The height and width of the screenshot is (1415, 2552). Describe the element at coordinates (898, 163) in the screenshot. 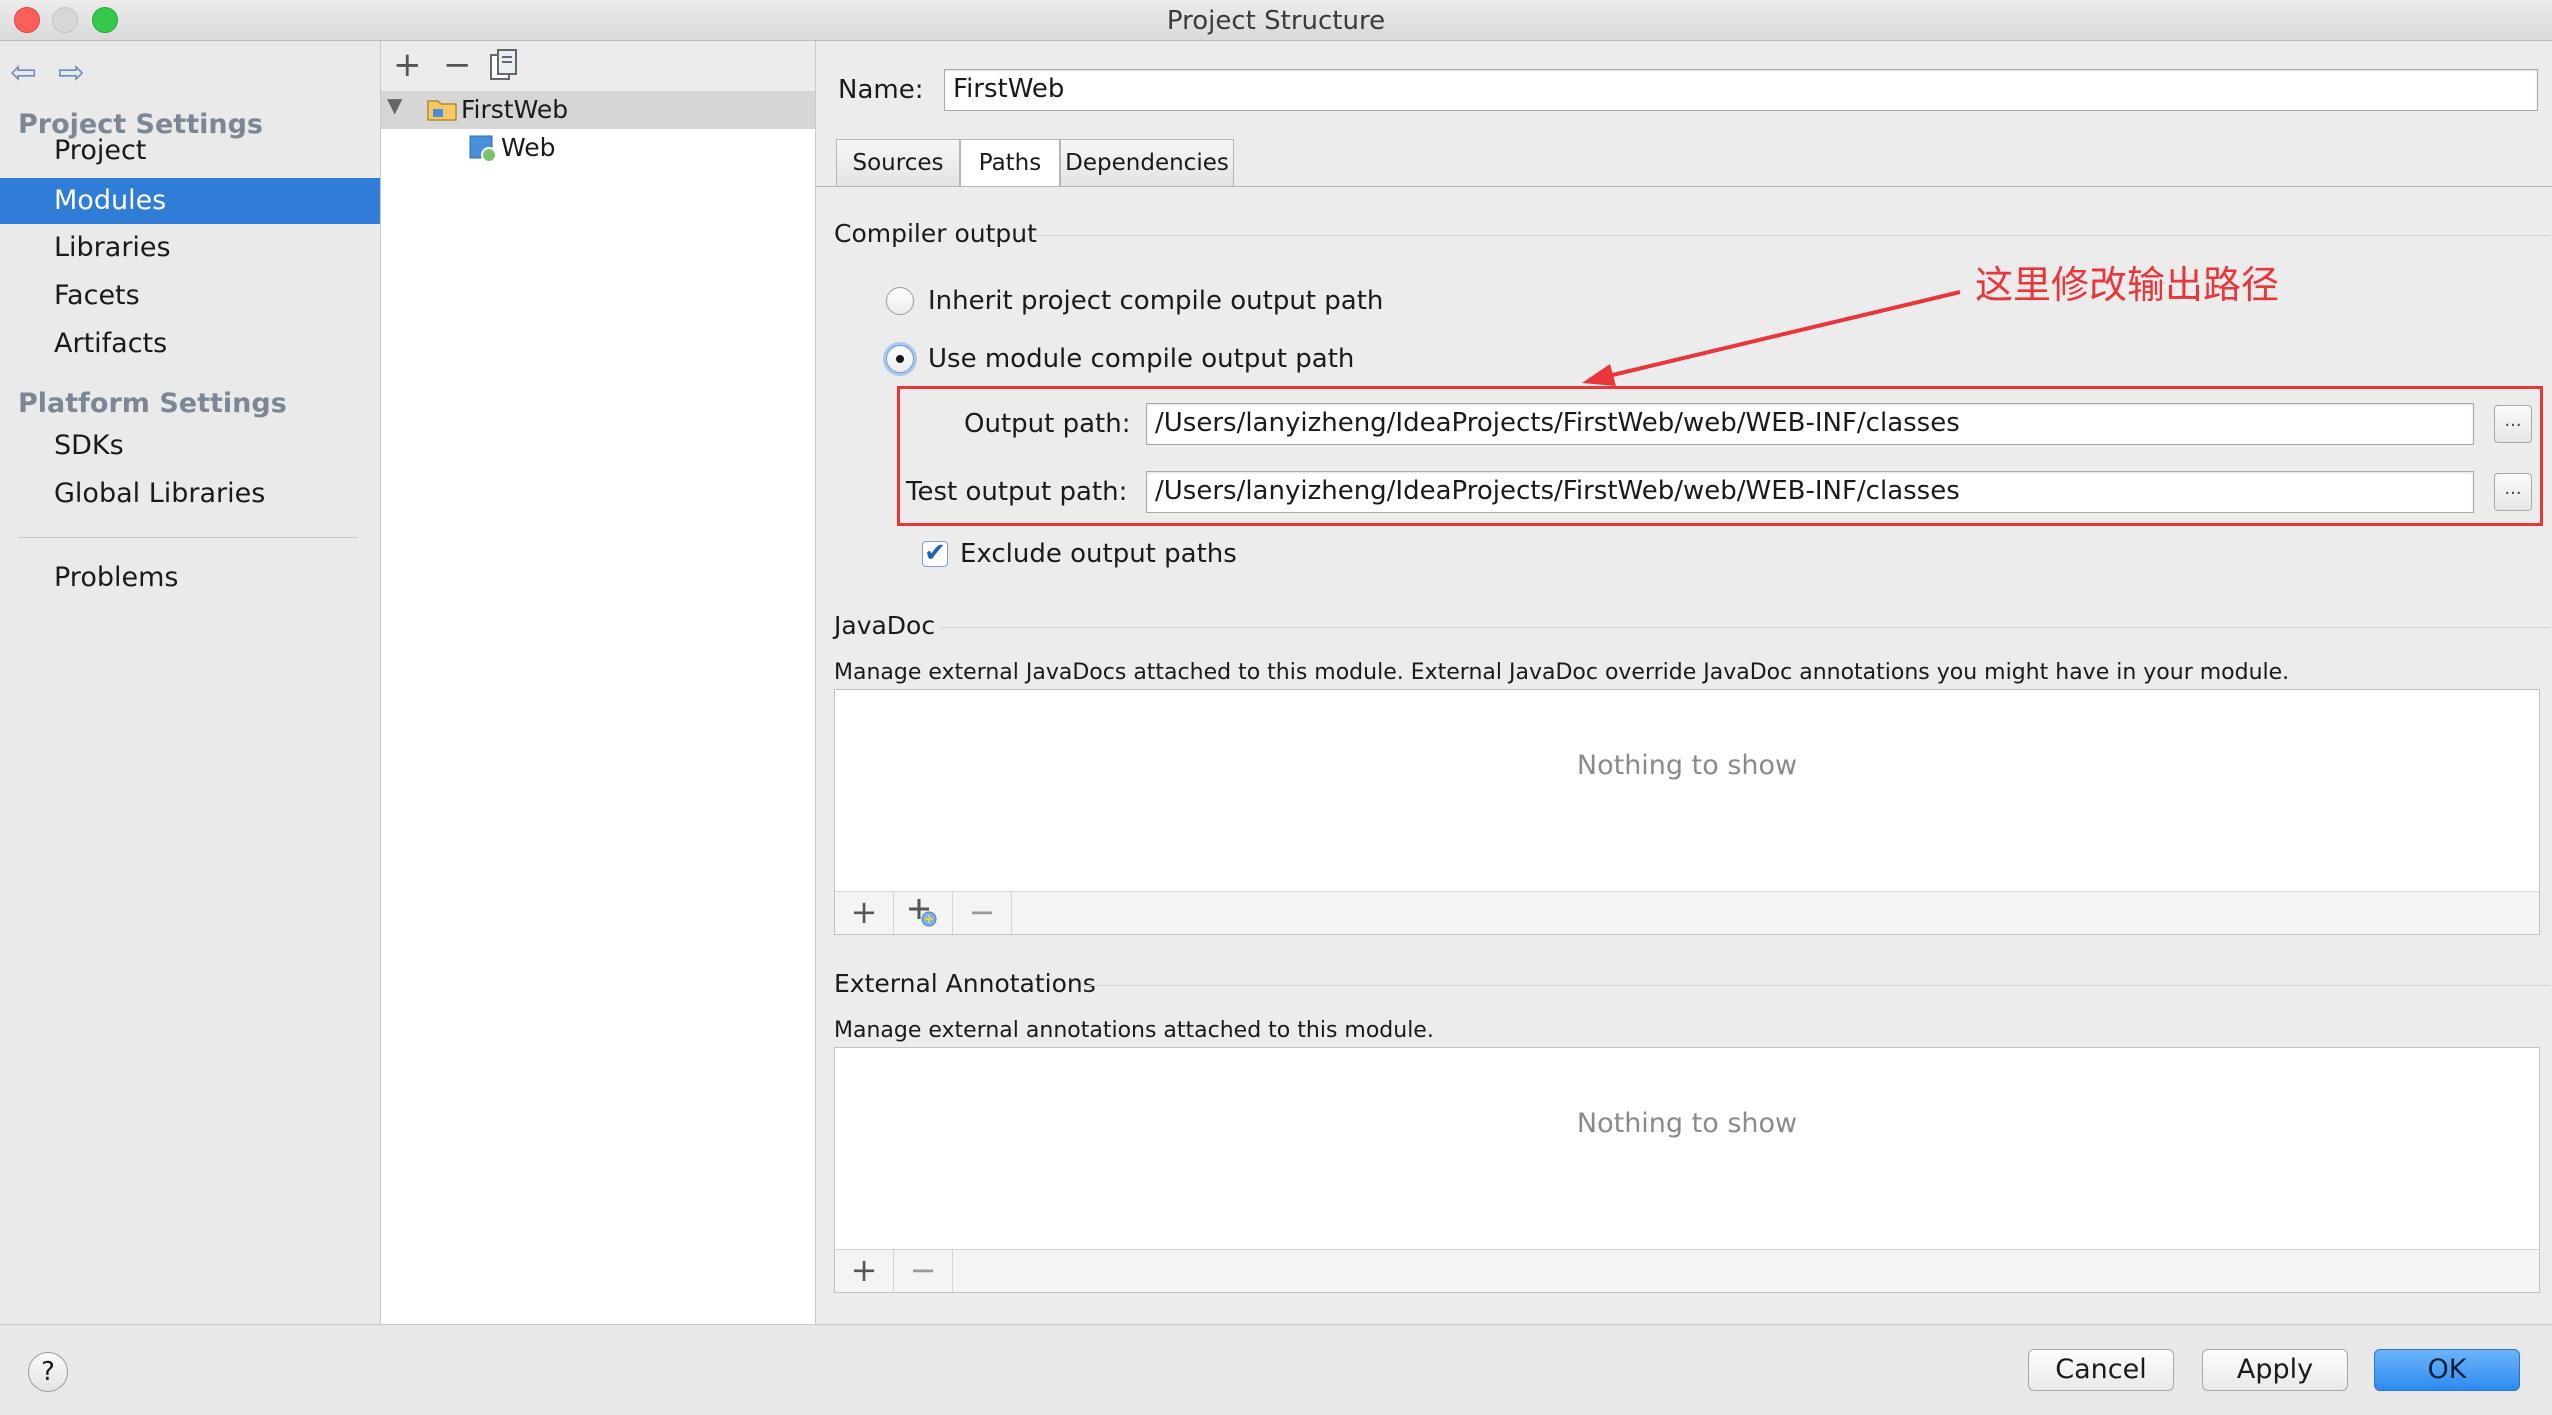

I see `tab-sources: Sources` at that location.